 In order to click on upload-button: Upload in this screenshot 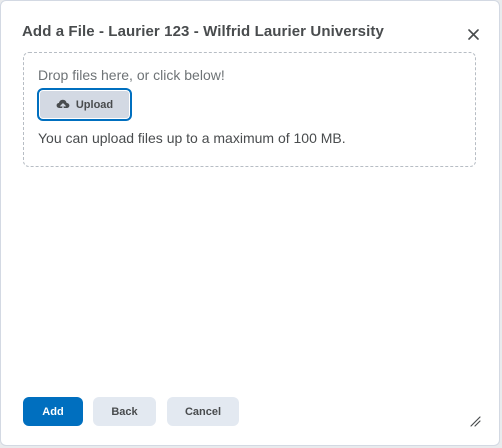, I will do `click(84, 104)`.